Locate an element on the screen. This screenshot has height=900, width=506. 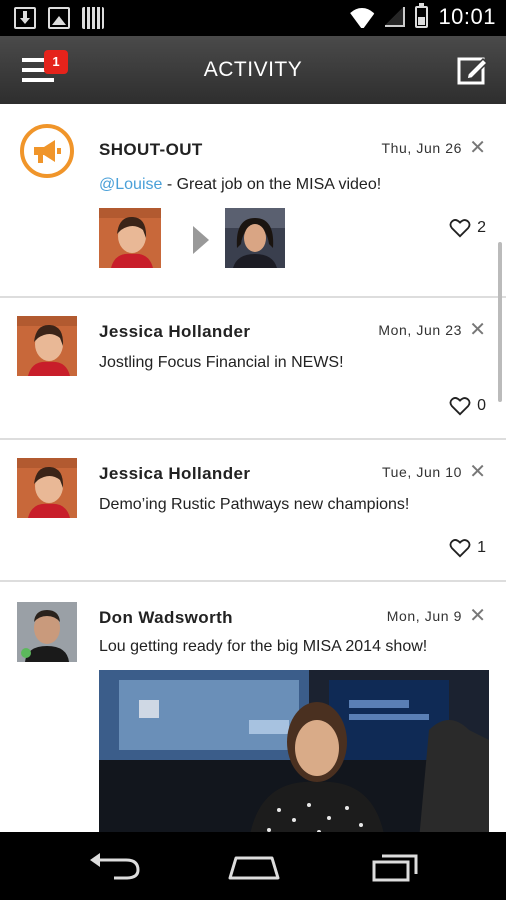
status-clock: 10:01 is located at coordinates (467, 16).